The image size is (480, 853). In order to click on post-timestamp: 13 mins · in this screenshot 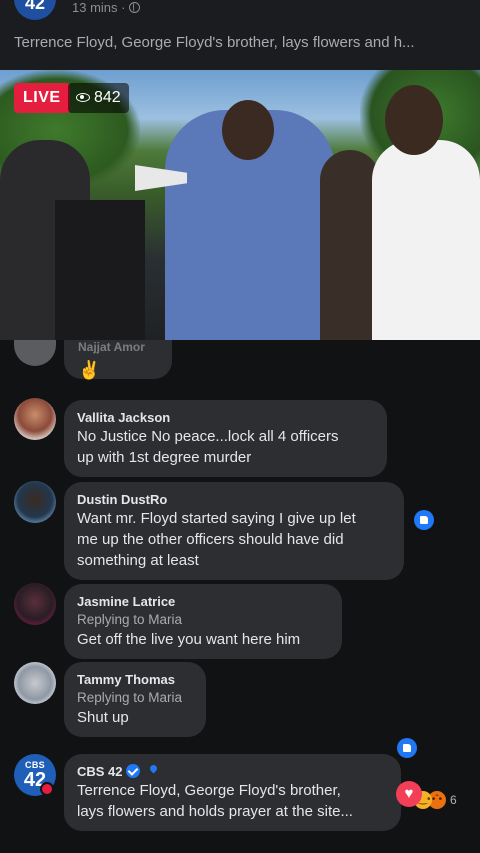, I will do `click(106, 7)`.